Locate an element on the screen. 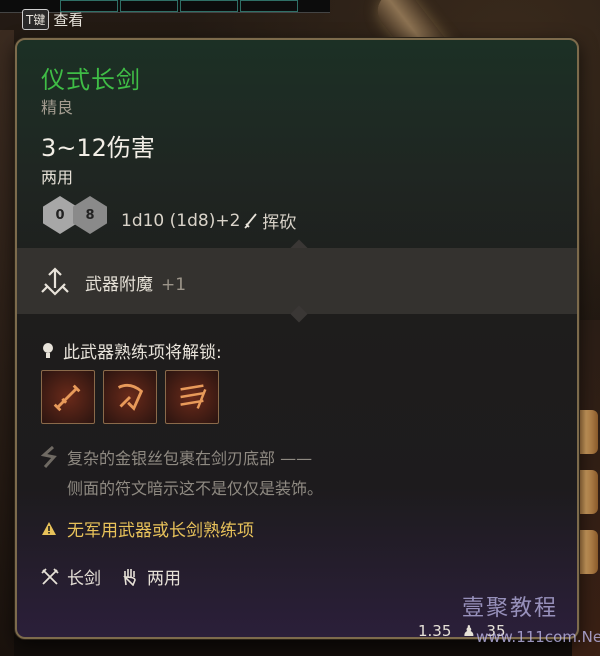 This screenshot has height=656, width=600. tag-versatile: 两用 is located at coordinates (151, 576).